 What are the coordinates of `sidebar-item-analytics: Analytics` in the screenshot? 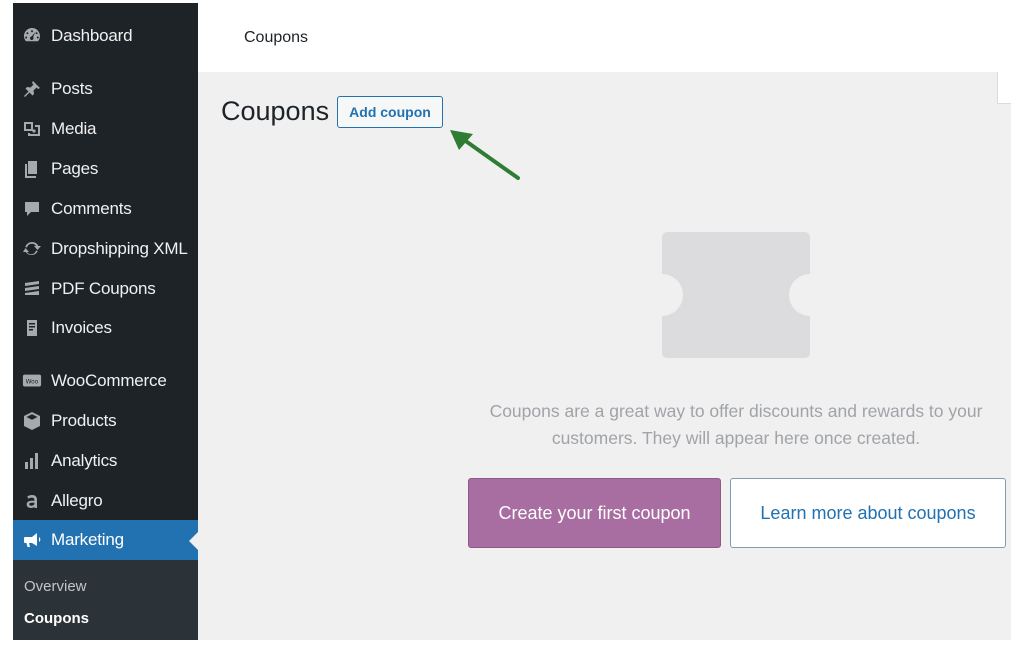 It's located at (105, 461).